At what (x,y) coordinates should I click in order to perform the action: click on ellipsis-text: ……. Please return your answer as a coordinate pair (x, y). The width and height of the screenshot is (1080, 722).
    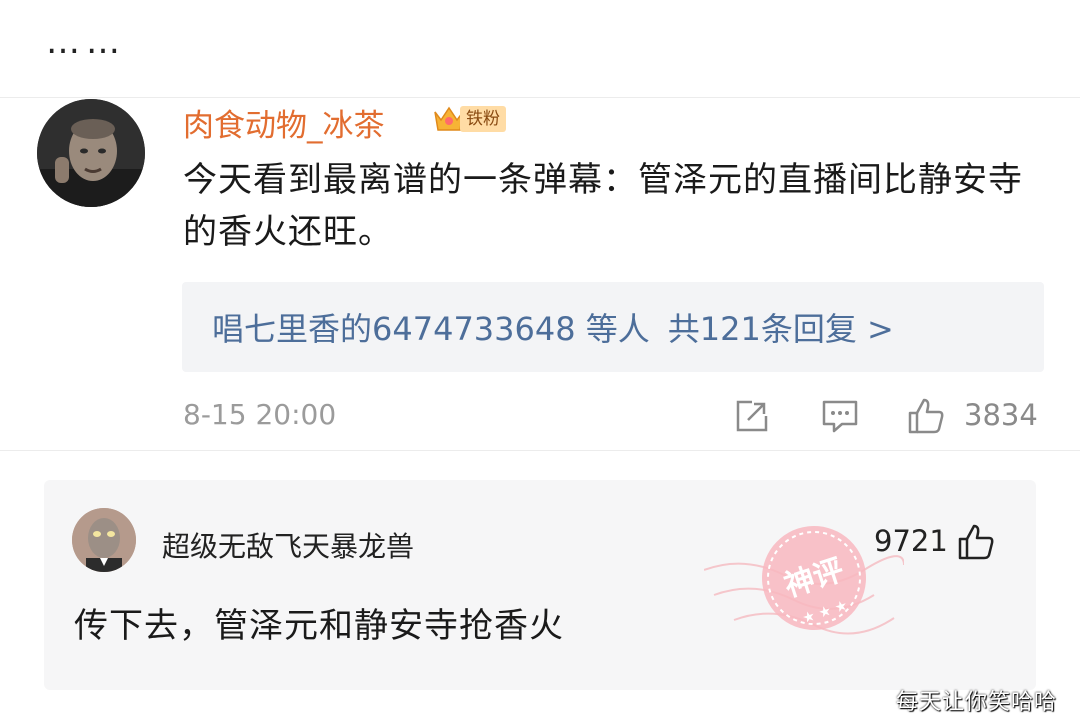
    Looking at the image, I should click on (86, 42).